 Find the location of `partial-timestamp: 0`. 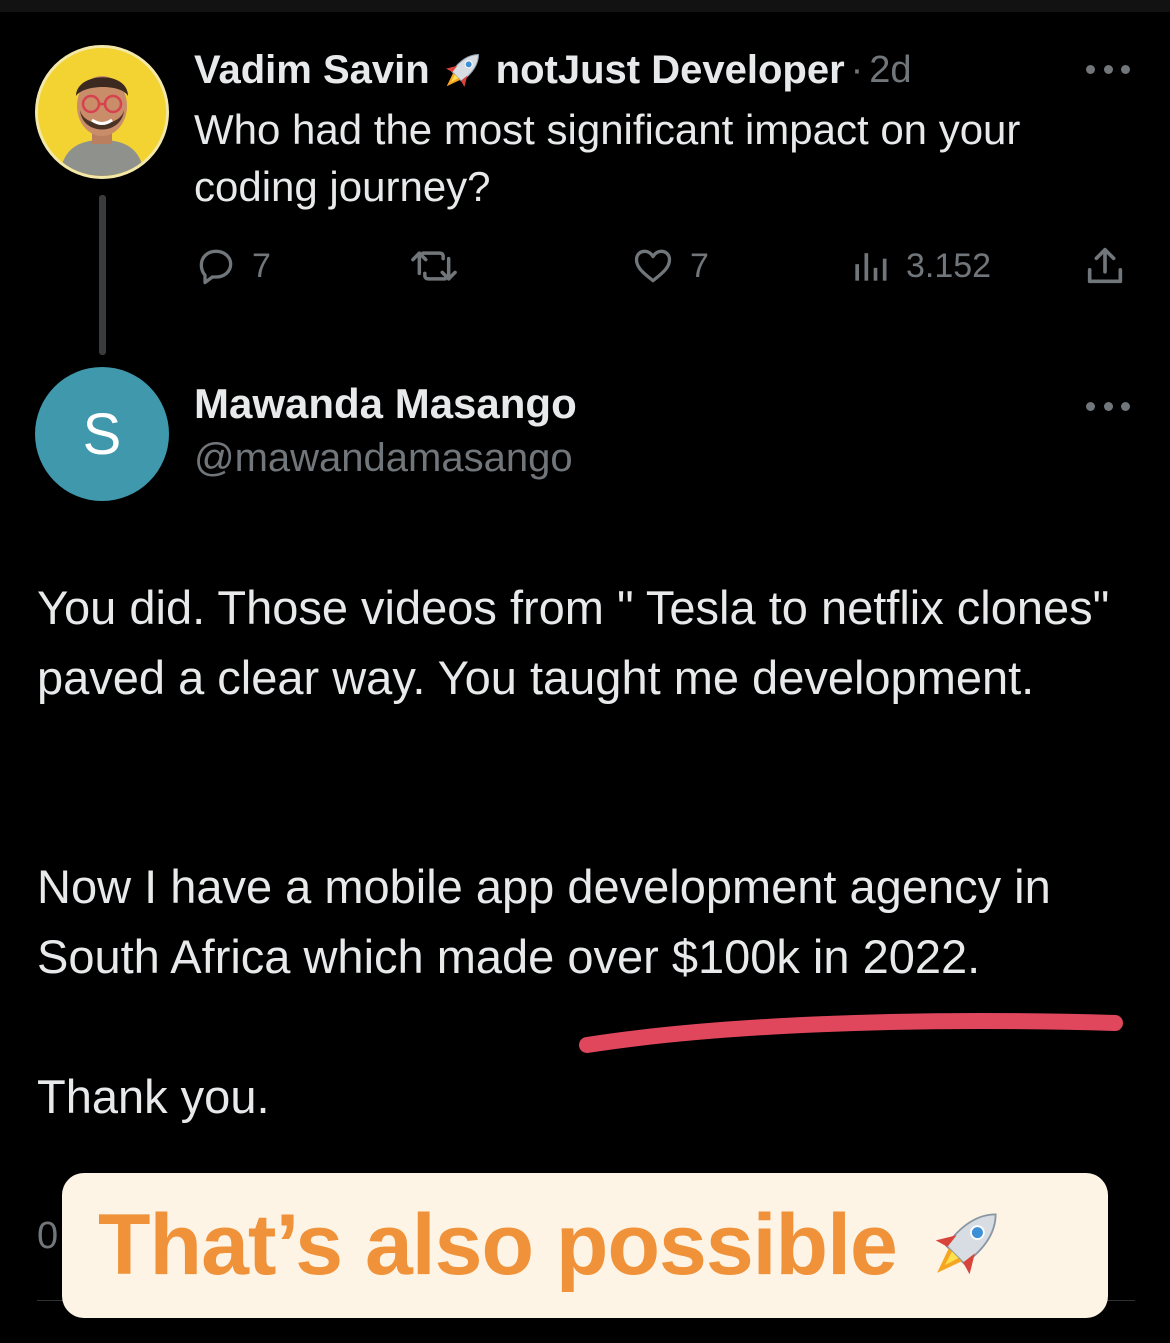

partial-timestamp: 0 is located at coordinates (48, 1236).